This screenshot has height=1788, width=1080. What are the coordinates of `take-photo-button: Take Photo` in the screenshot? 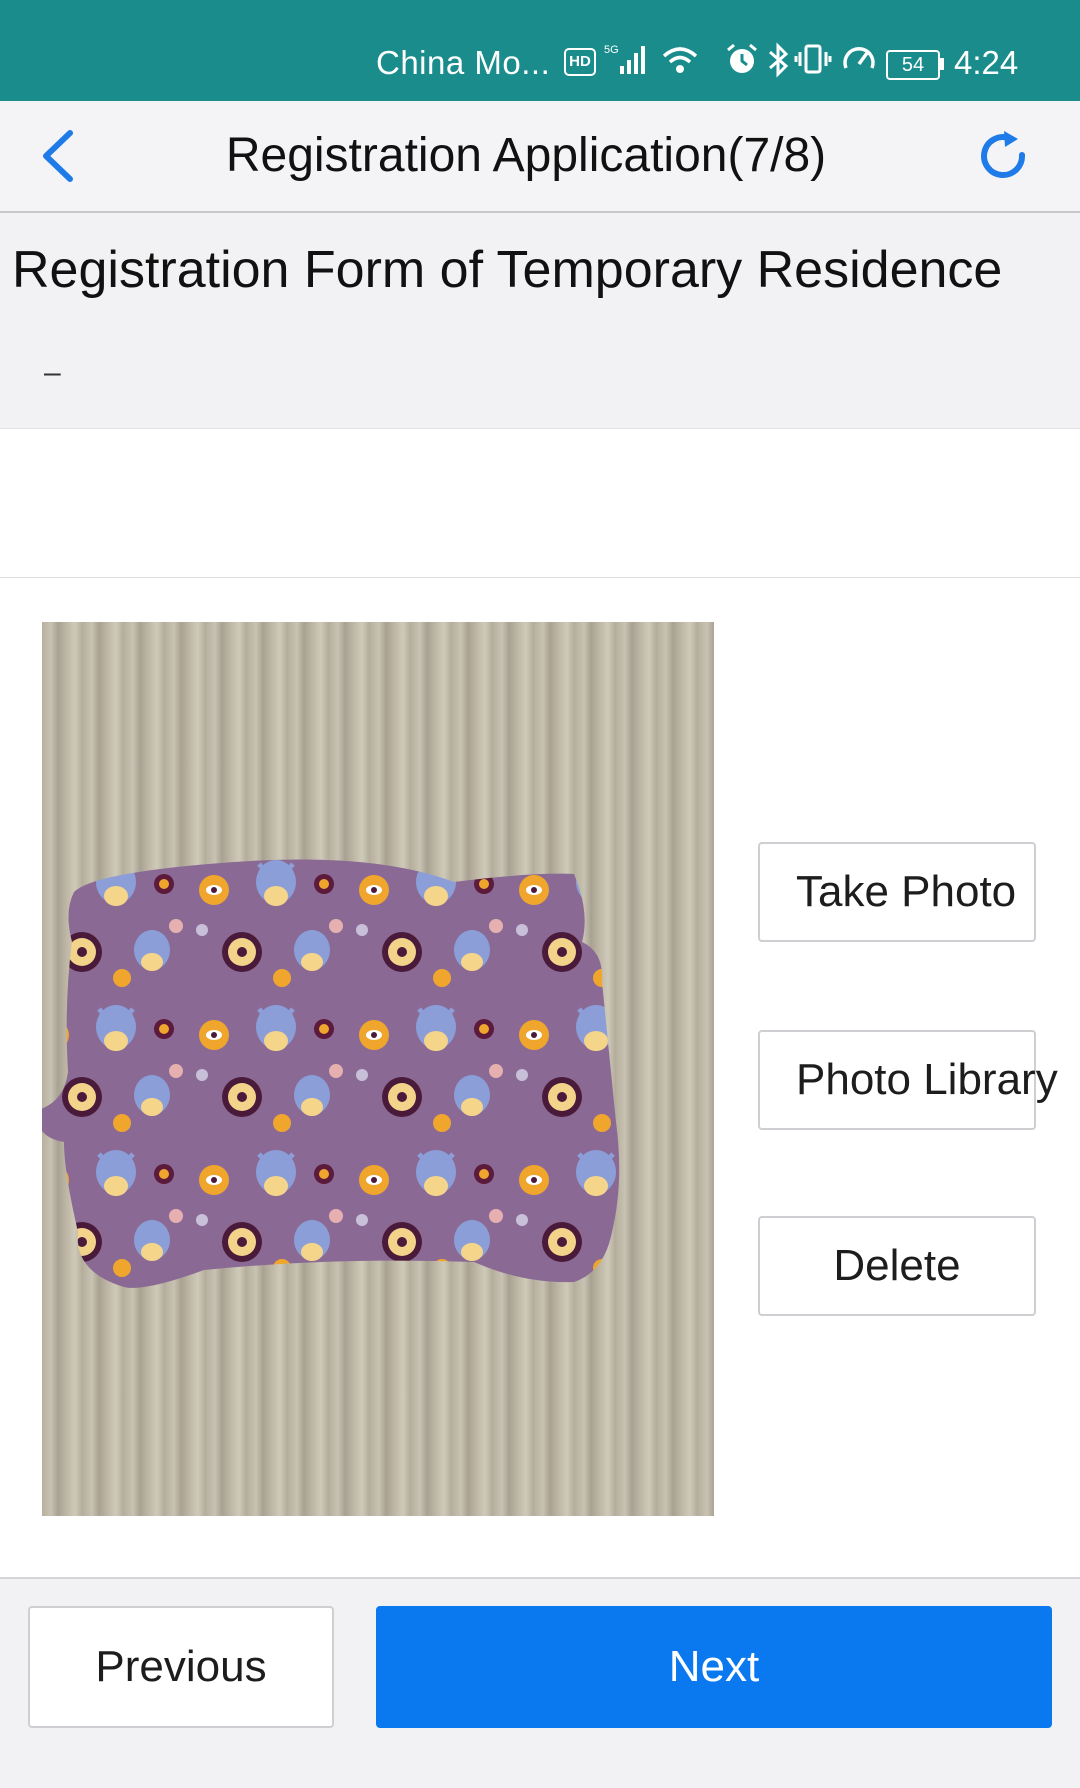 It's located at (897, 892).